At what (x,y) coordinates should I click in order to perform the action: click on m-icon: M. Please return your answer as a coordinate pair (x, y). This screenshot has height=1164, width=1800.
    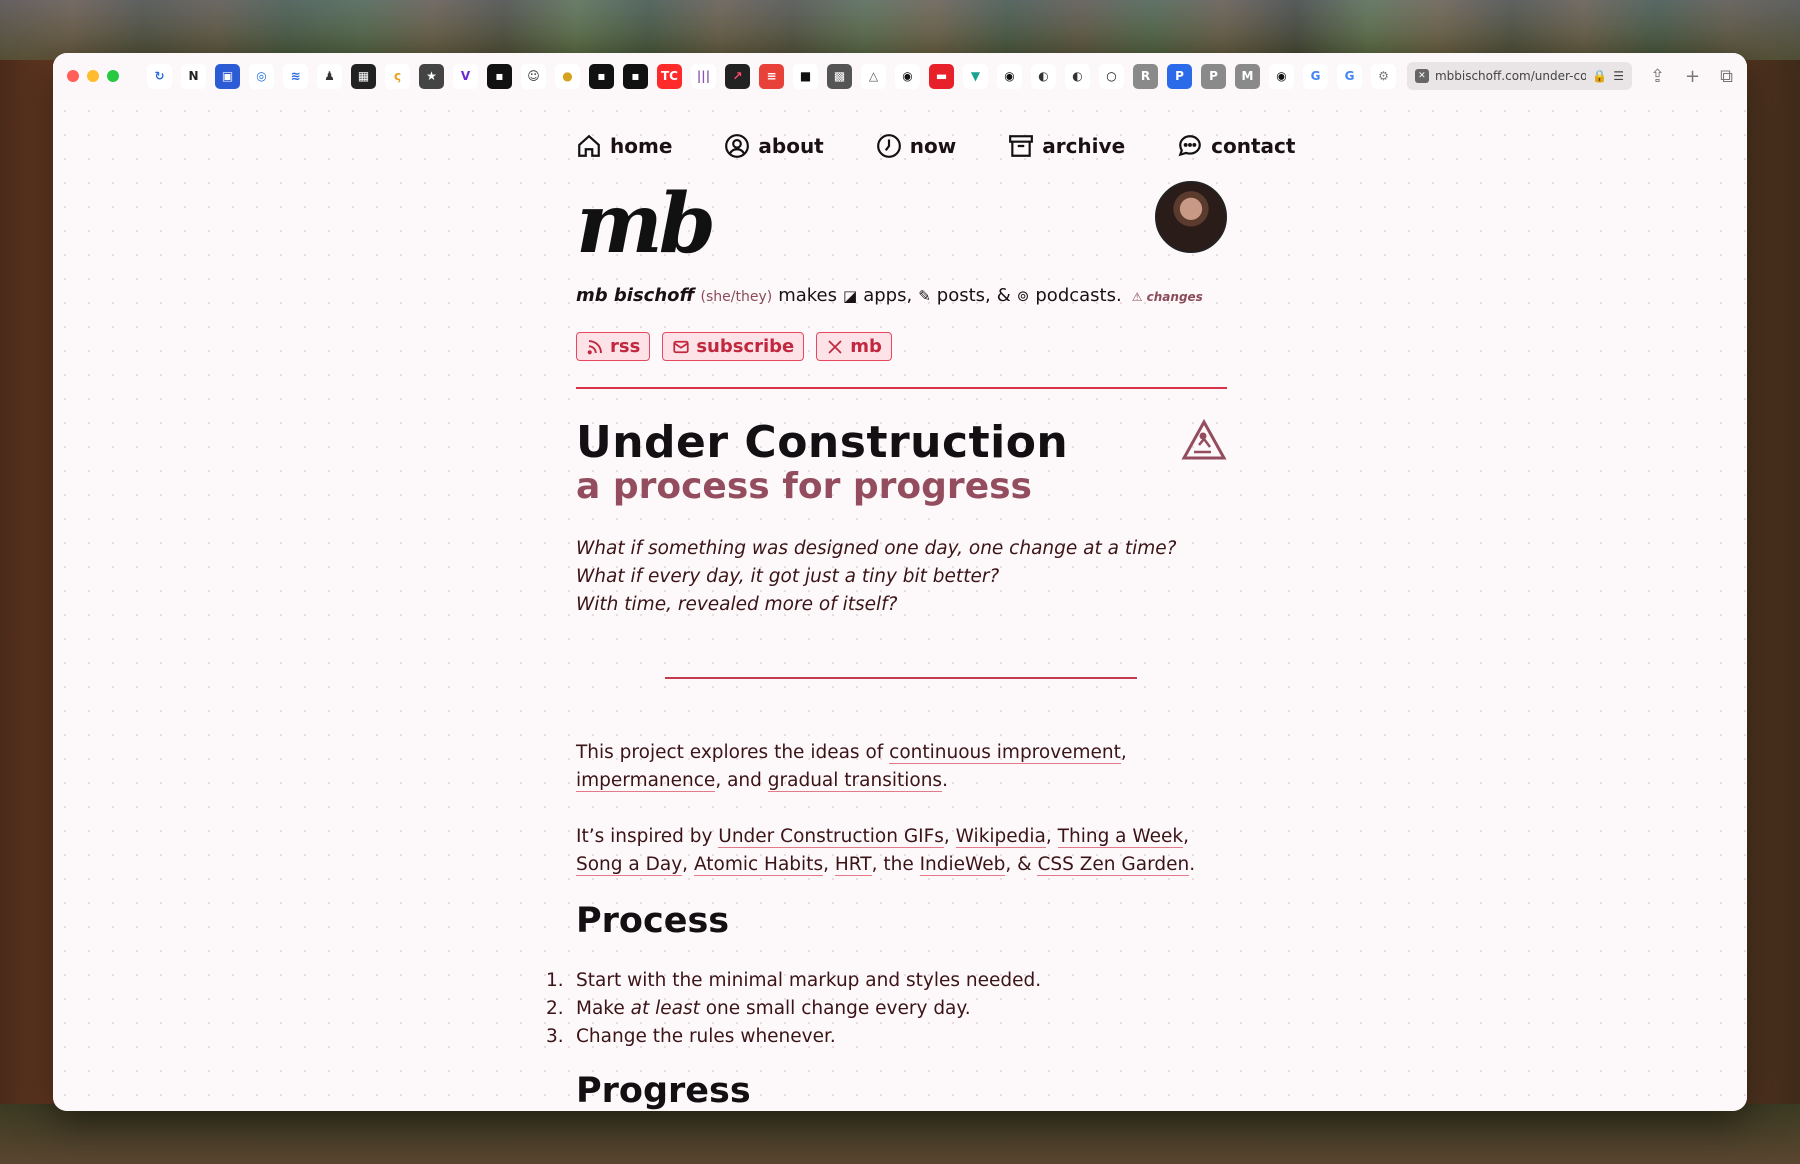
    Looking at the image, I should click on (1247, 76).